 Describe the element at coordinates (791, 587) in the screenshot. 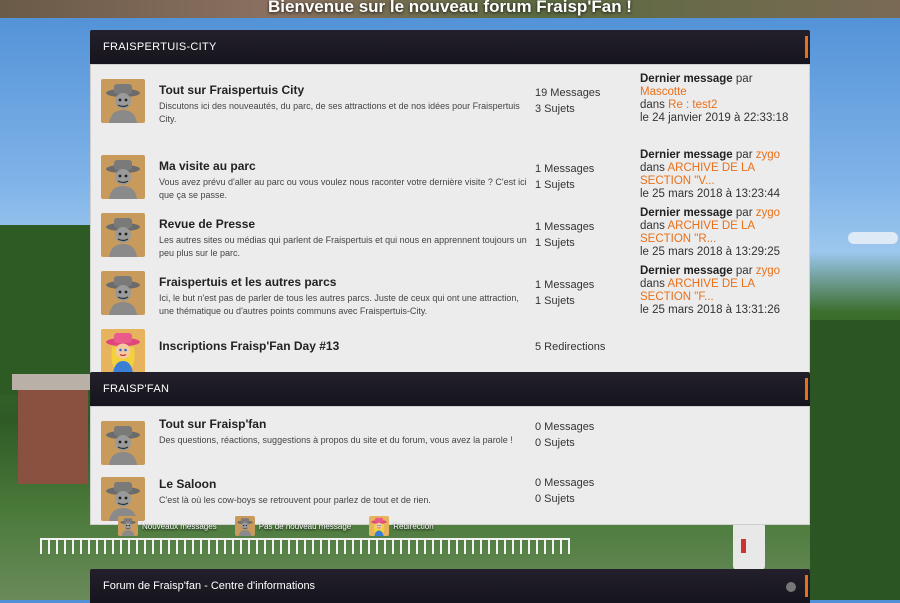

I see `collapse-toggle-icon` at that location.